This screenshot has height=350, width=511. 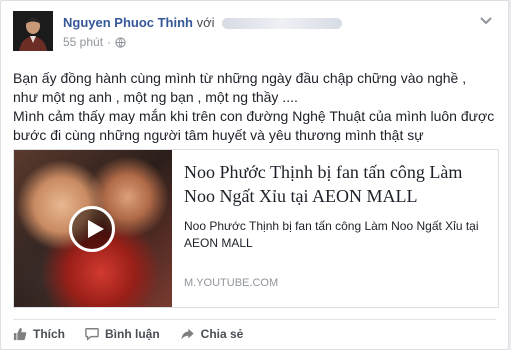 I want to click on author-line: Nguyen Phuoc Thinh với, so click(x=203, y=22).